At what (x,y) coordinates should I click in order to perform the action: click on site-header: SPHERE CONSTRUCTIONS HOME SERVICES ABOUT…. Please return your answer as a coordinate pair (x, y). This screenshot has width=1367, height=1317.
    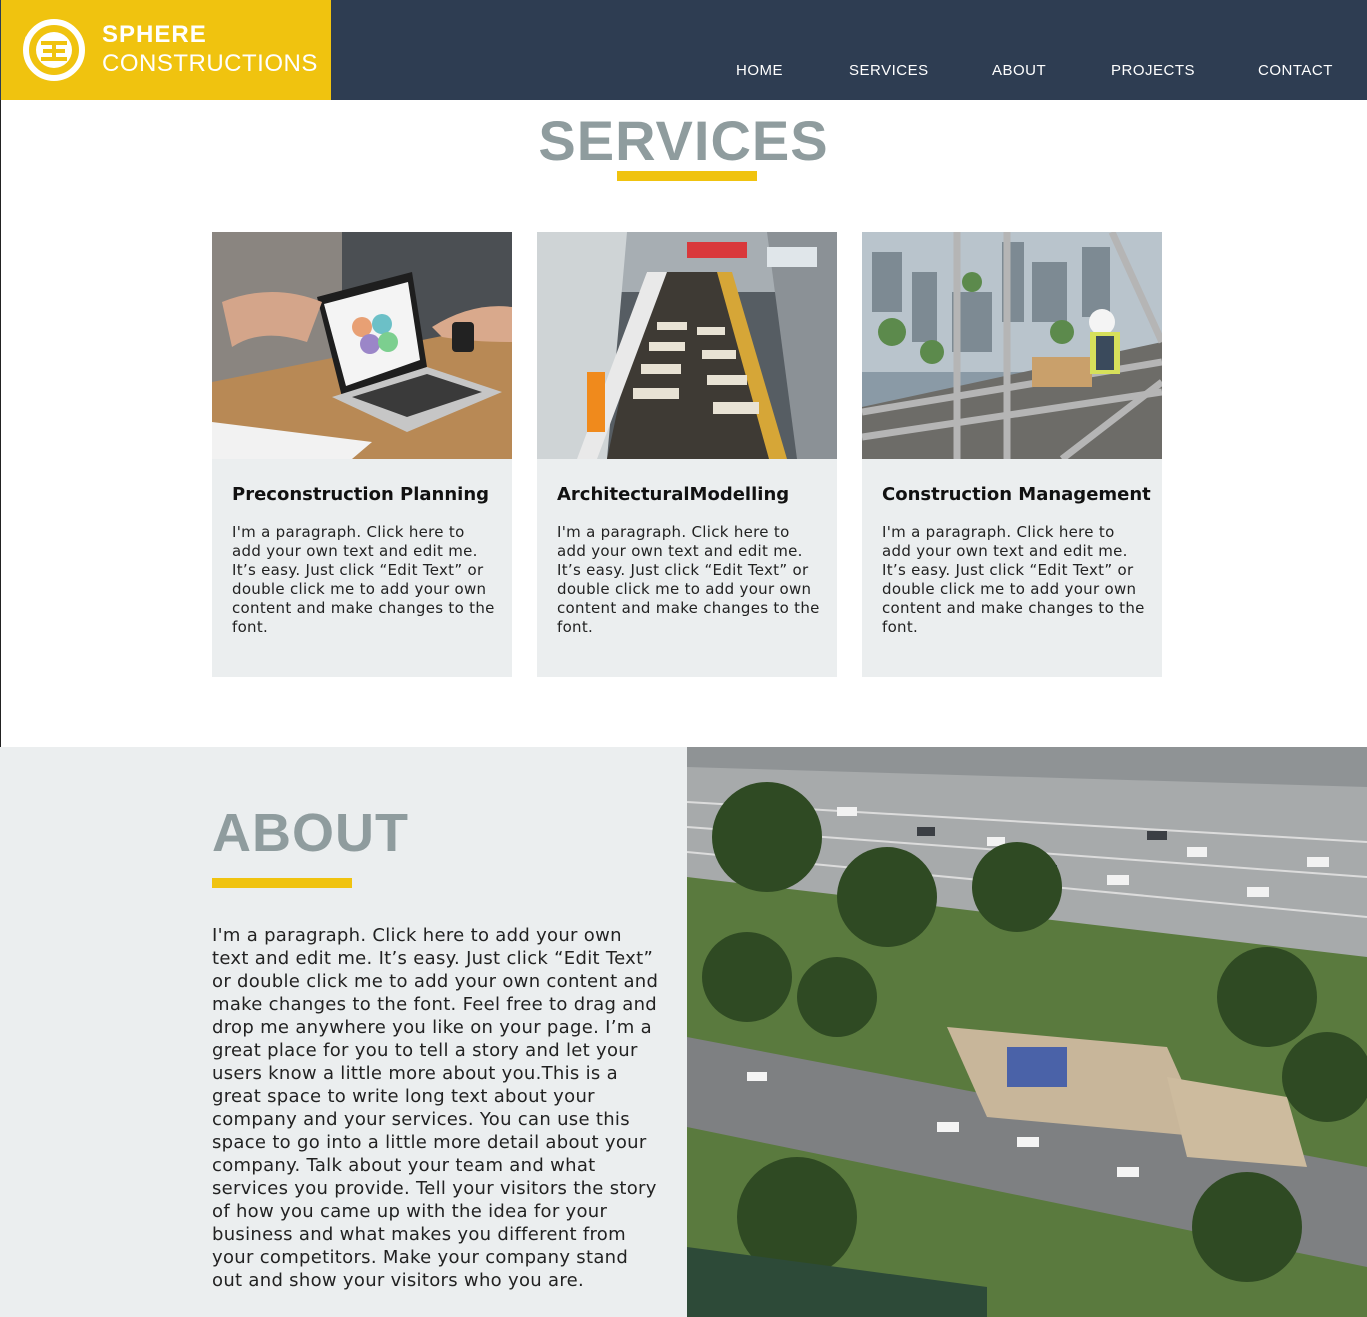
    Looking at the image, I should click on (683, 50).